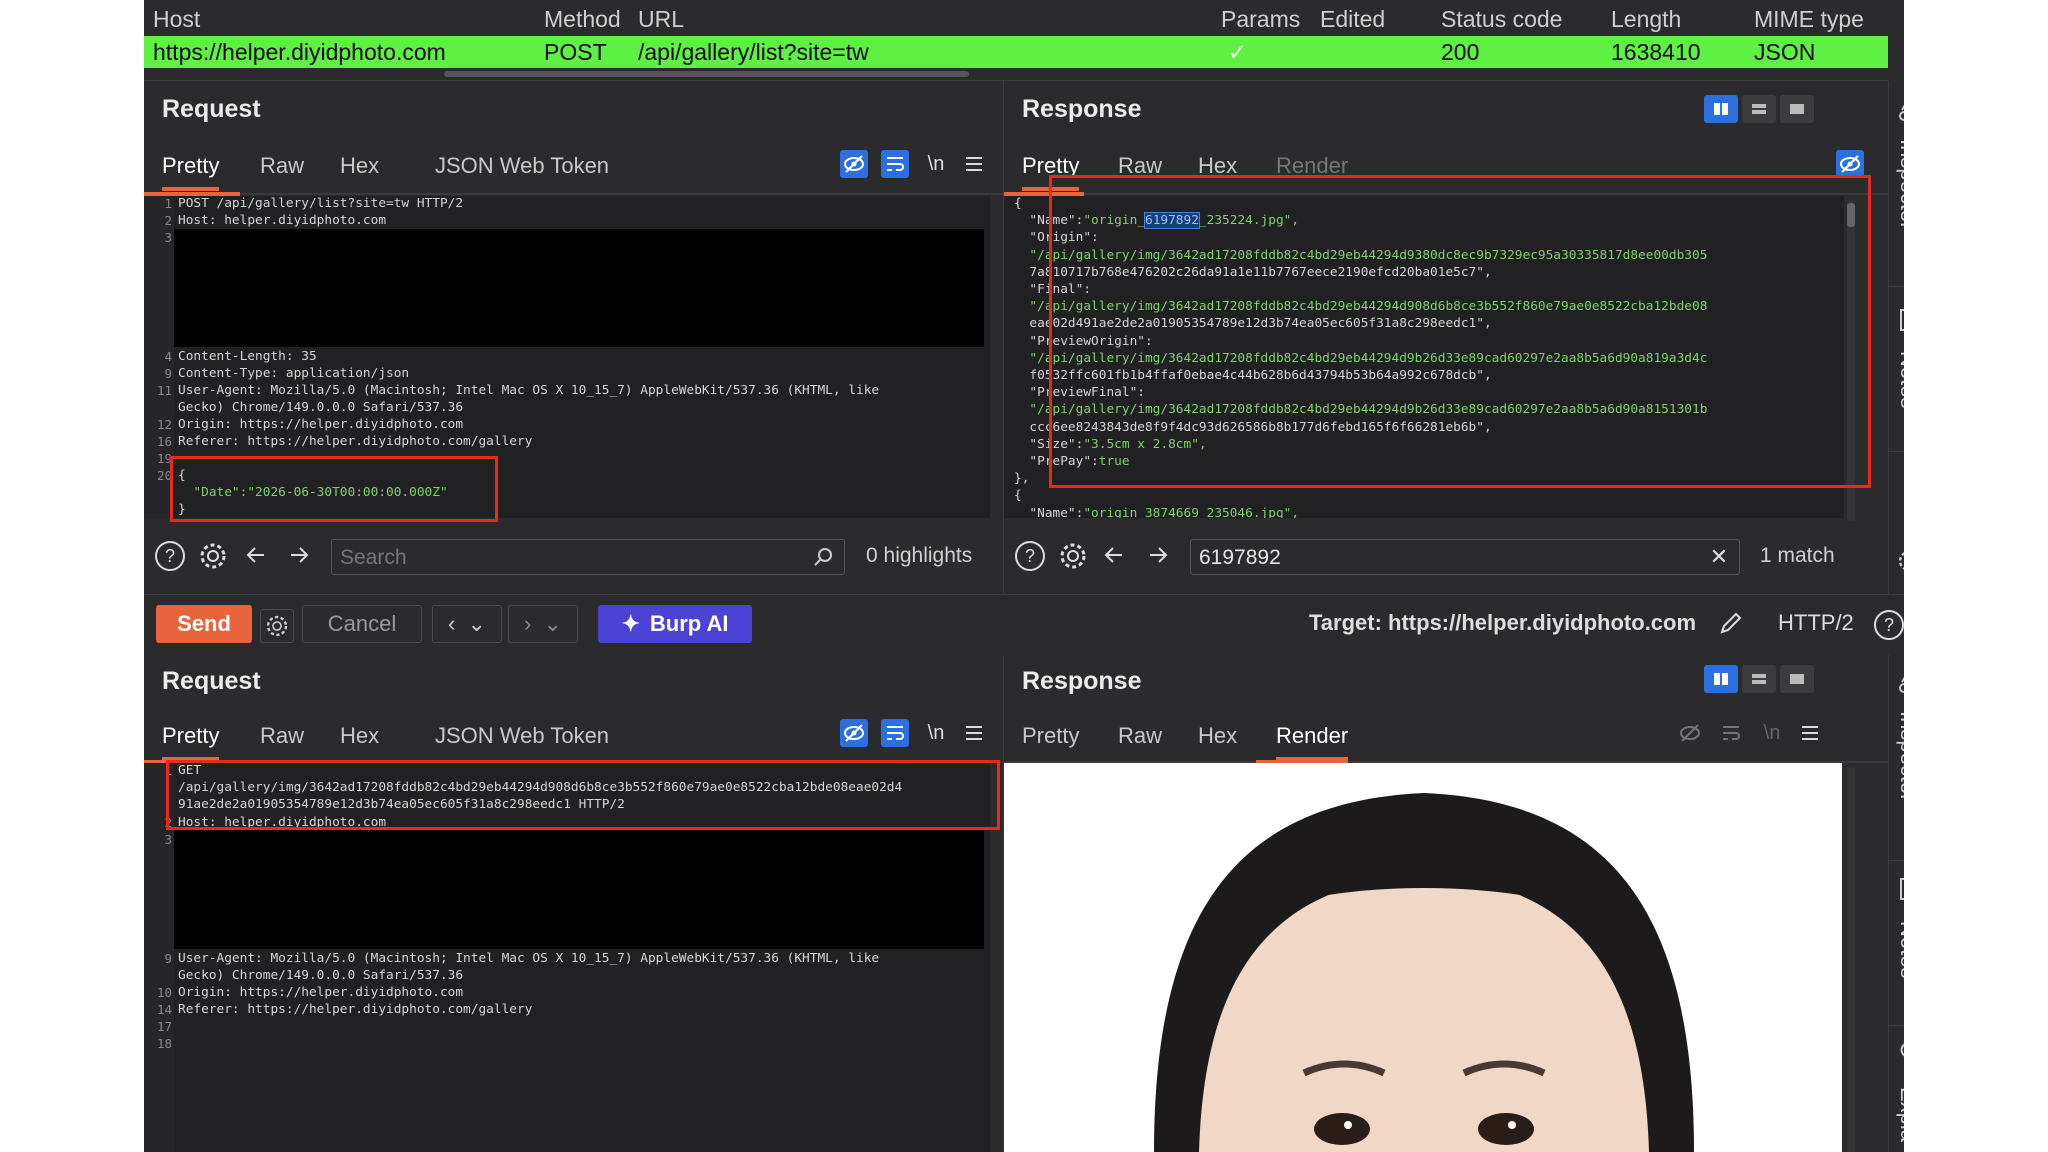 The width and height of the screenshot is (2048, 1152). I want to click on line-number: 9, so click(168, 373).